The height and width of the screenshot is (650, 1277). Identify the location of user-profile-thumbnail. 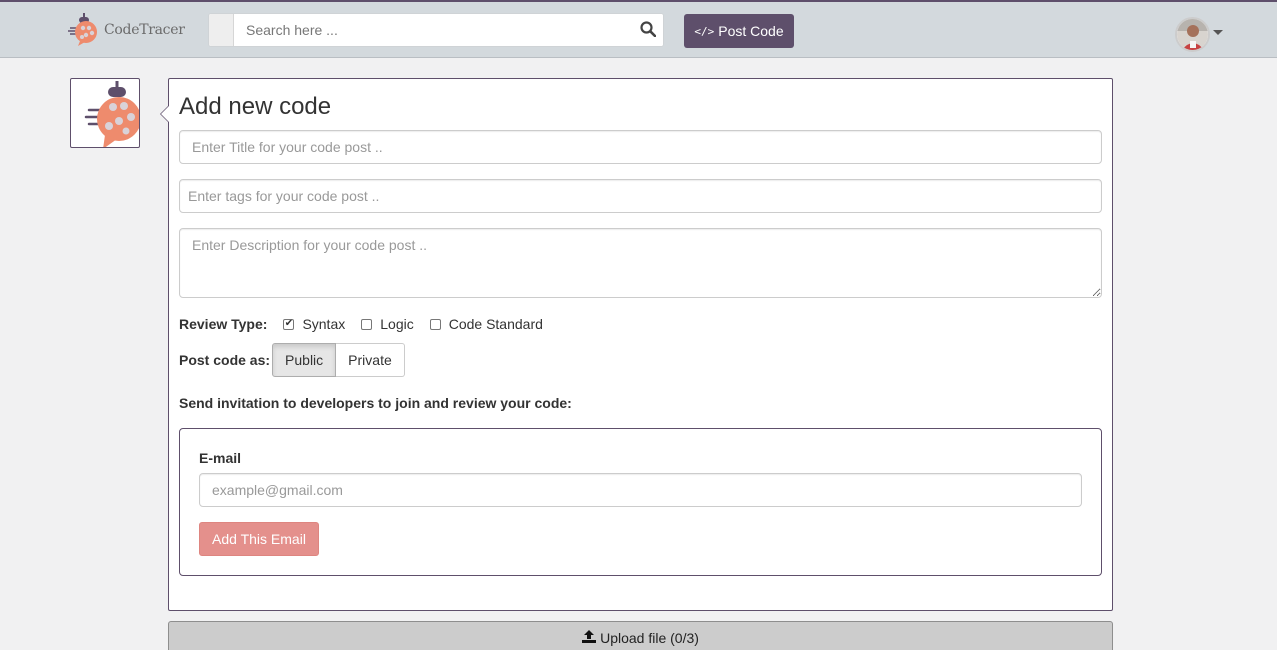
(105, 113).